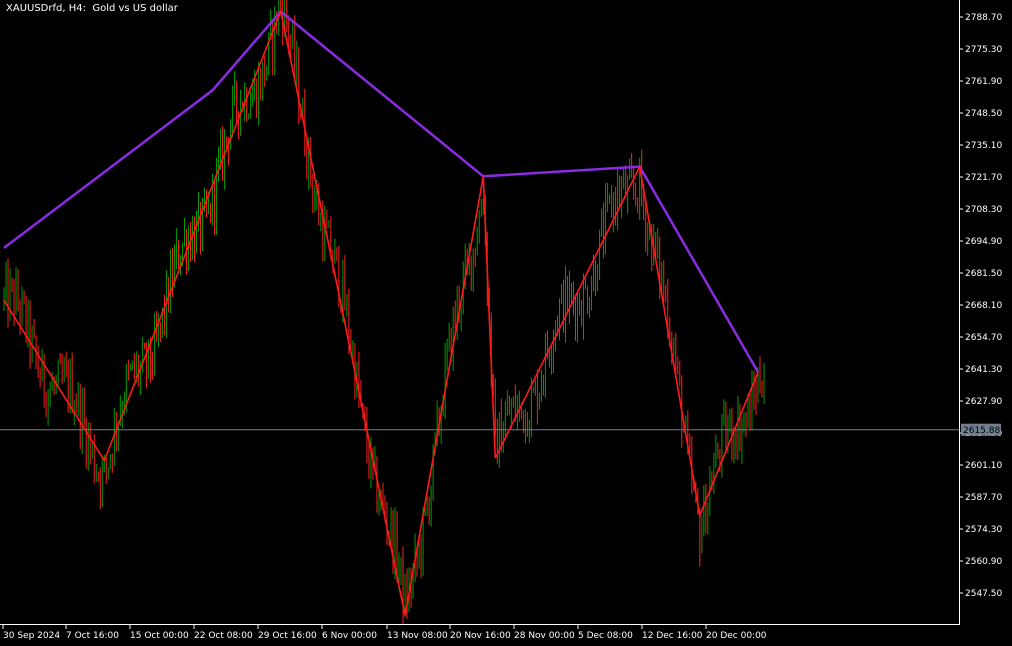  What do you see at coordinates (983, 562) in the screenshot?
I see `price-tick-label: 2560.90` at bounding box center [983, 562].